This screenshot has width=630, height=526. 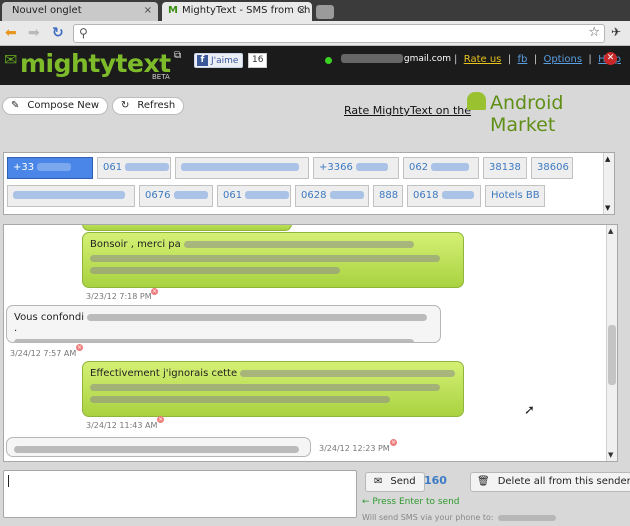 I want to click on message-timestamp: 3/24/12 12:23 PM, so click(x=354, y=448).